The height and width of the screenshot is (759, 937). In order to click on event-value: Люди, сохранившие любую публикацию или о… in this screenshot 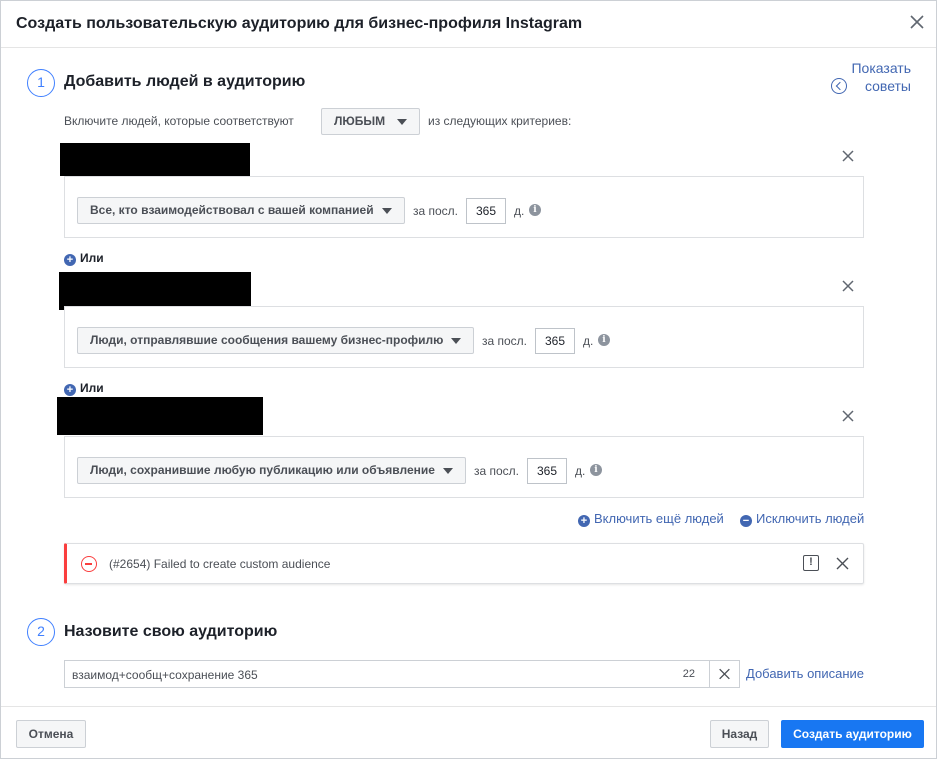, I will do `click(262, 470)`.